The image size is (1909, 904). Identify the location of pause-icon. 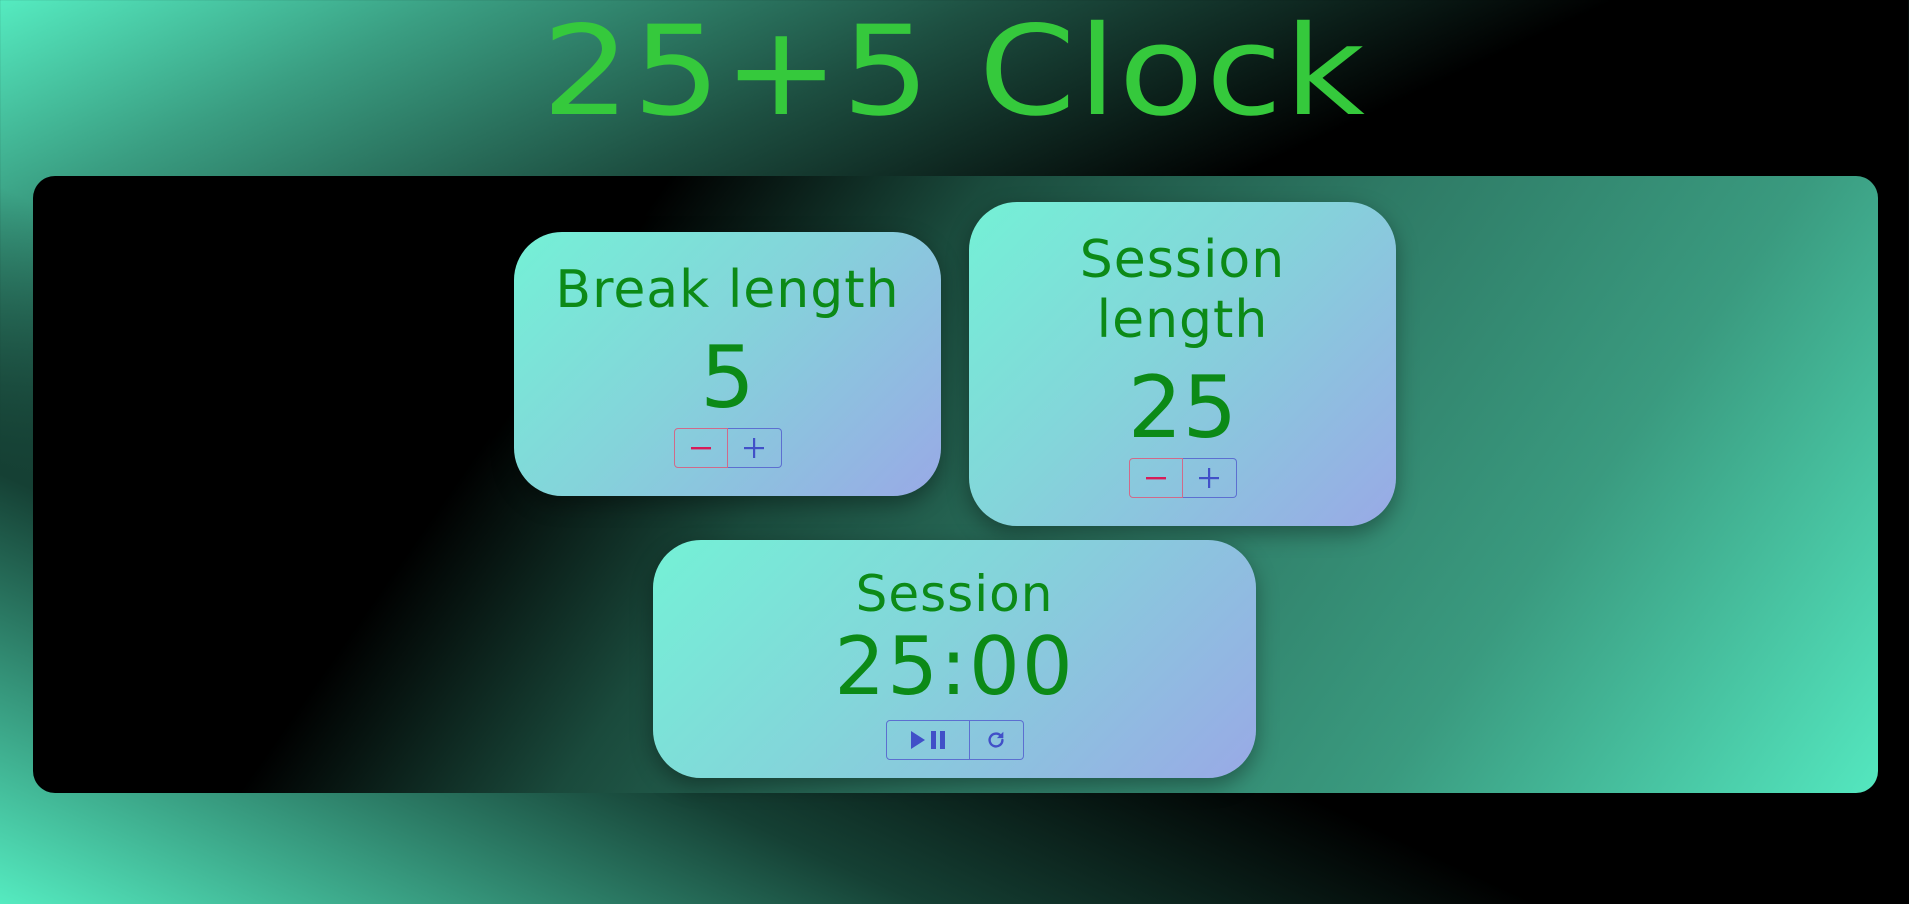
(937, 740).